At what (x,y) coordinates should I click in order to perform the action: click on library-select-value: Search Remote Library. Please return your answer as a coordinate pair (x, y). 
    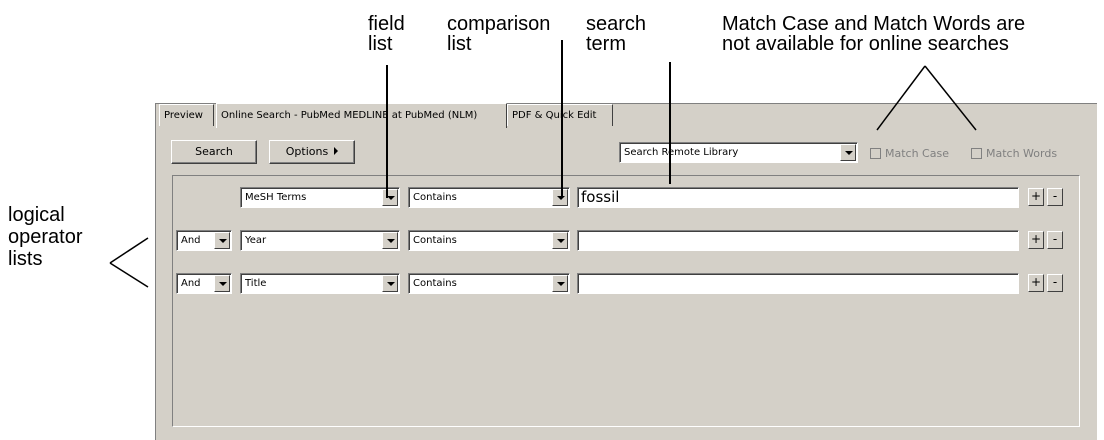
    Looking at the image, I should click on (681, 152).